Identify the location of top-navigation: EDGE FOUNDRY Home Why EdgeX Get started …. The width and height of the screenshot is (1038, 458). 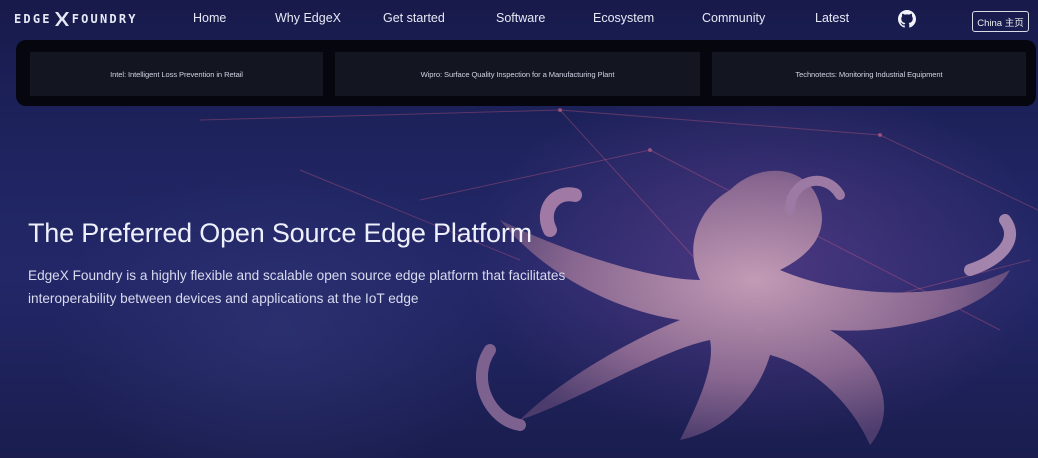
(519, 20).